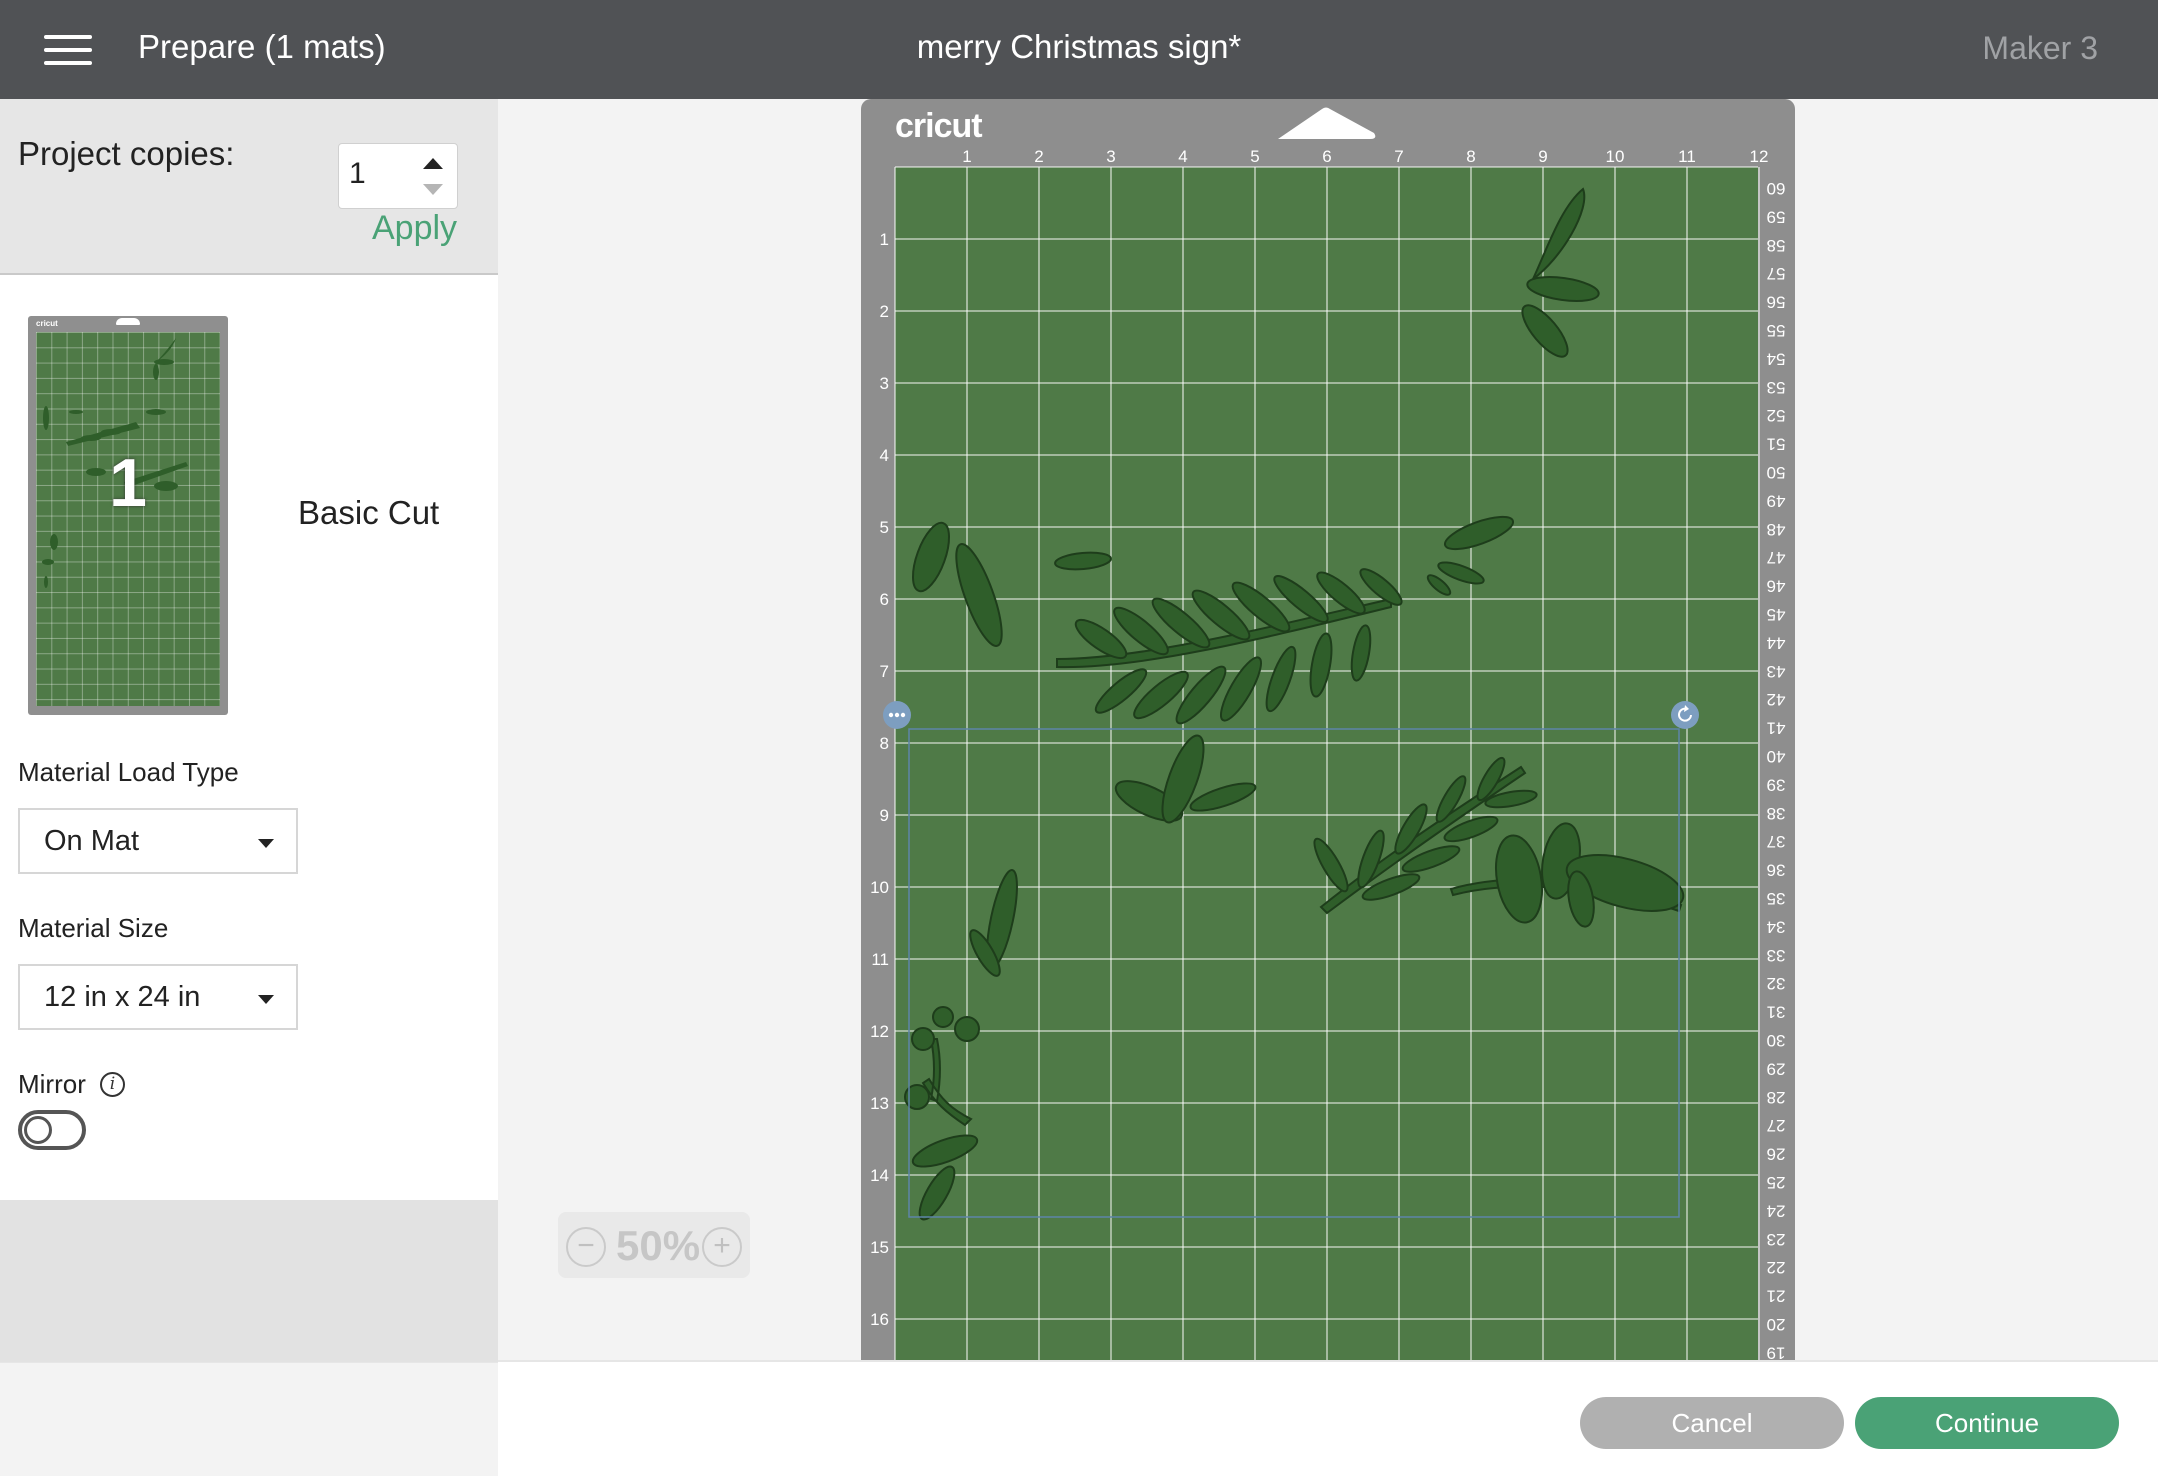  What do you see at coordinates (884, 671) in the screenshot?
I see `left-ruler-tick: 7` at bounding box center [884, 671].